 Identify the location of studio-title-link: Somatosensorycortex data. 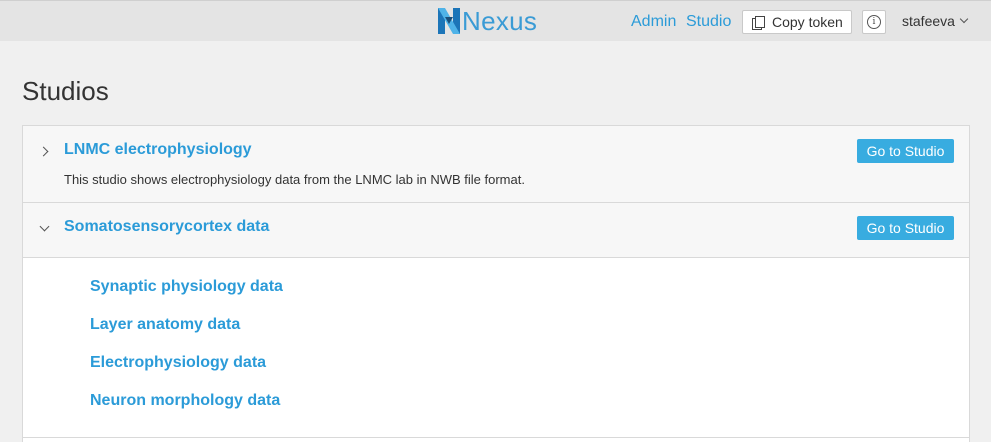
(166, 227).